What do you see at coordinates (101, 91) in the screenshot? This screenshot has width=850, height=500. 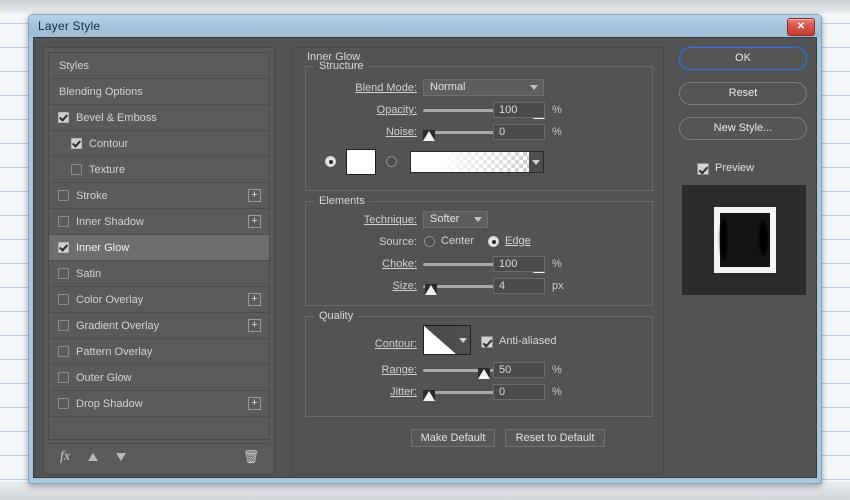 I see `style-item-label: Blending Options` at bounding box center [101, 91].